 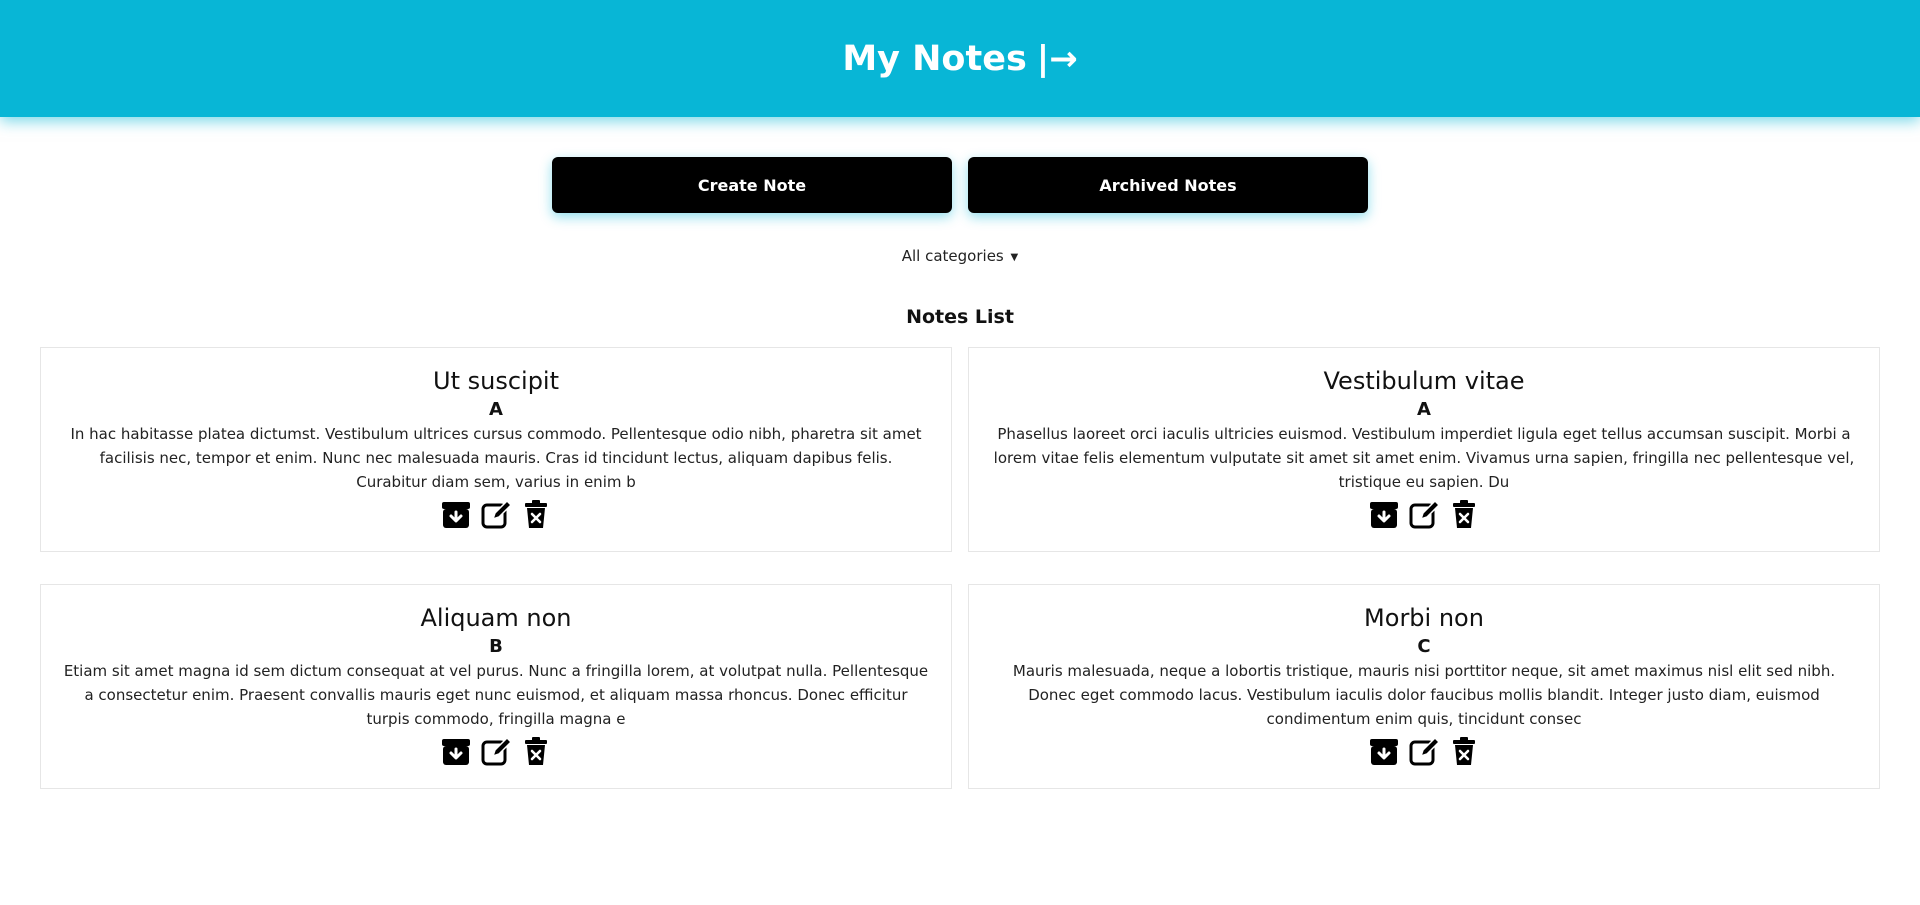 I want to click on note-title: Ut suscipit, so click(x=496, y=381).